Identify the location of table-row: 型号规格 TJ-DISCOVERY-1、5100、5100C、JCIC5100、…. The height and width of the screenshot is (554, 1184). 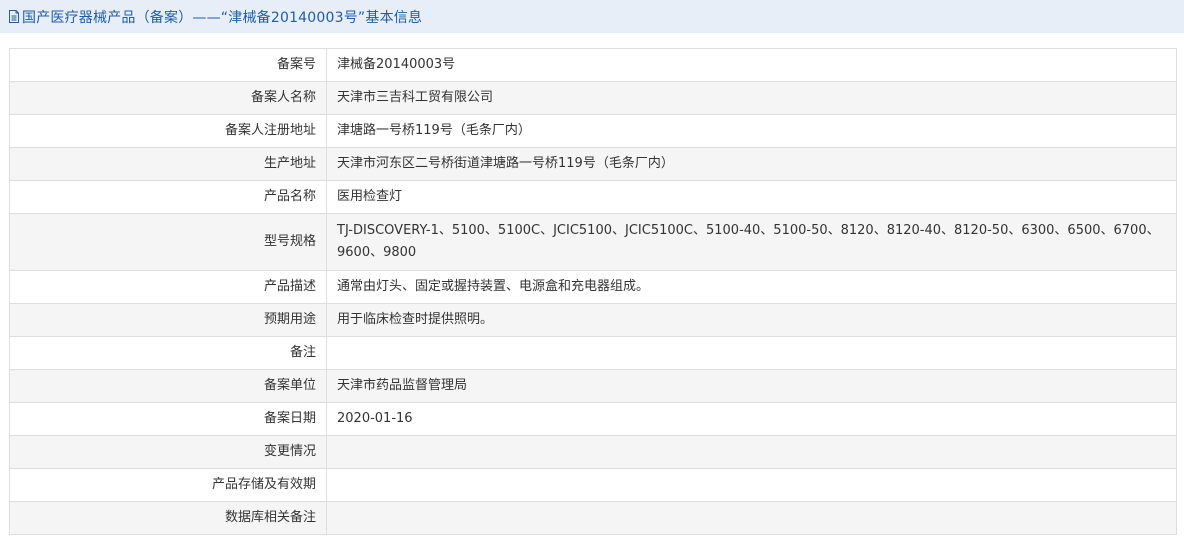
(593, 242).